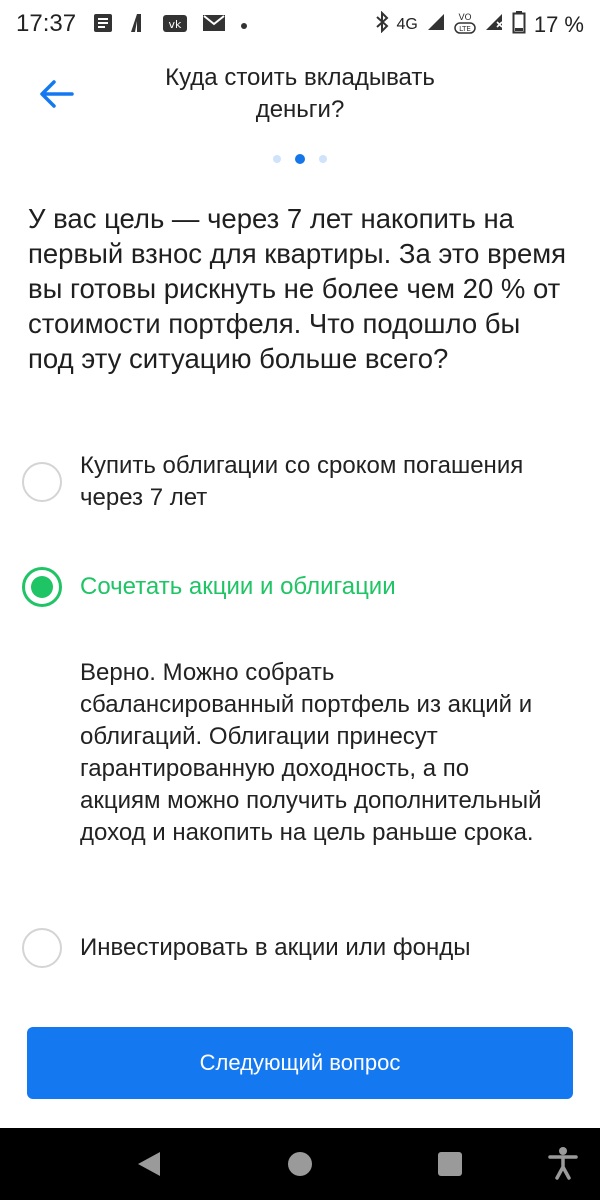 The image size is (600, 1200). Describe the element at coordinates (46, 23) in the screenshot. I see `status-time: 17:37` at that location.